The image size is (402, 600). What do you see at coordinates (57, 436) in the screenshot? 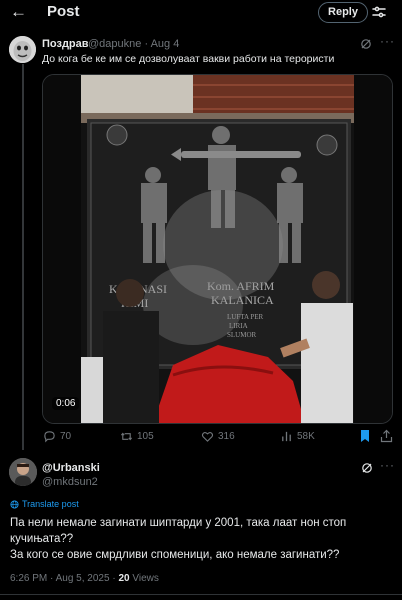
I see `reply-action: 70` at bounding box center [57, 436].